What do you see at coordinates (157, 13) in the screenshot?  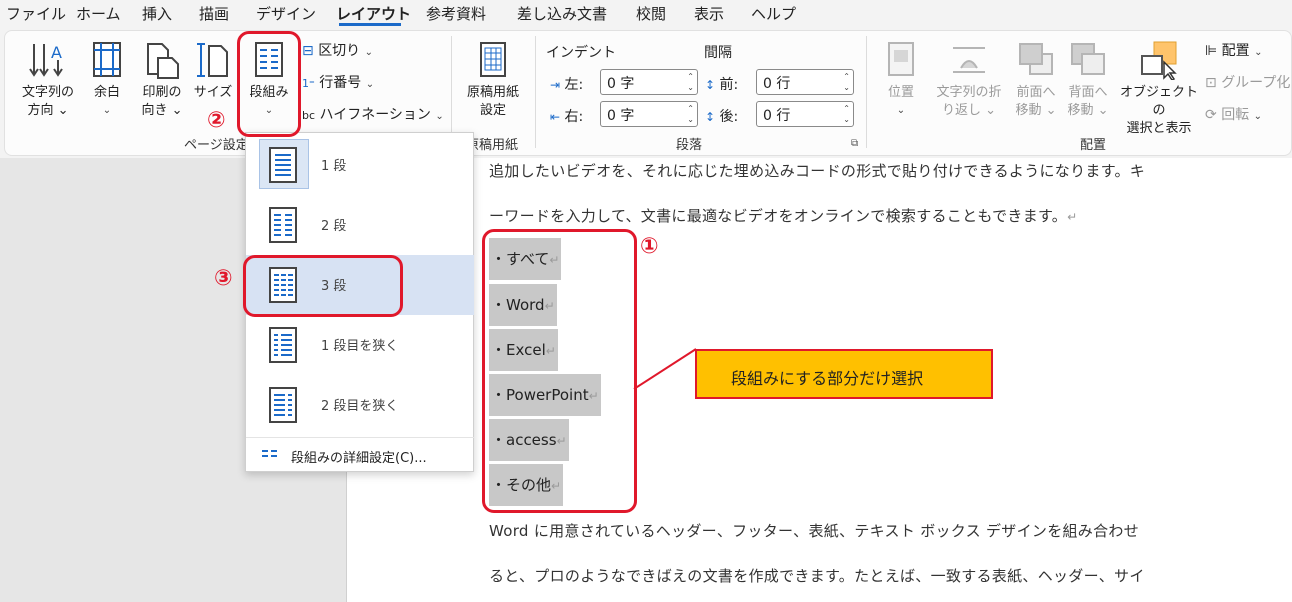 I see `tab-insert: 挿入` at bounding box center [157, 13].